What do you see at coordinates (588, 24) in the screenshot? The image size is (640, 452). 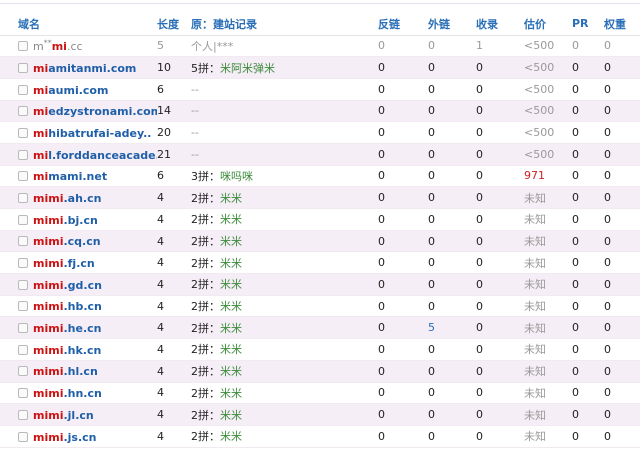 I see `col-header-pr: PR` at bounding box center [588, 24].